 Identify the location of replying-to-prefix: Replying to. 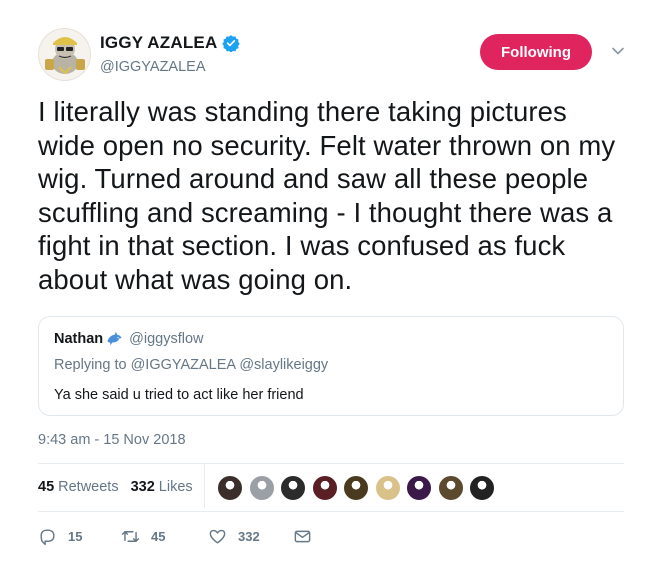
(90, 365).